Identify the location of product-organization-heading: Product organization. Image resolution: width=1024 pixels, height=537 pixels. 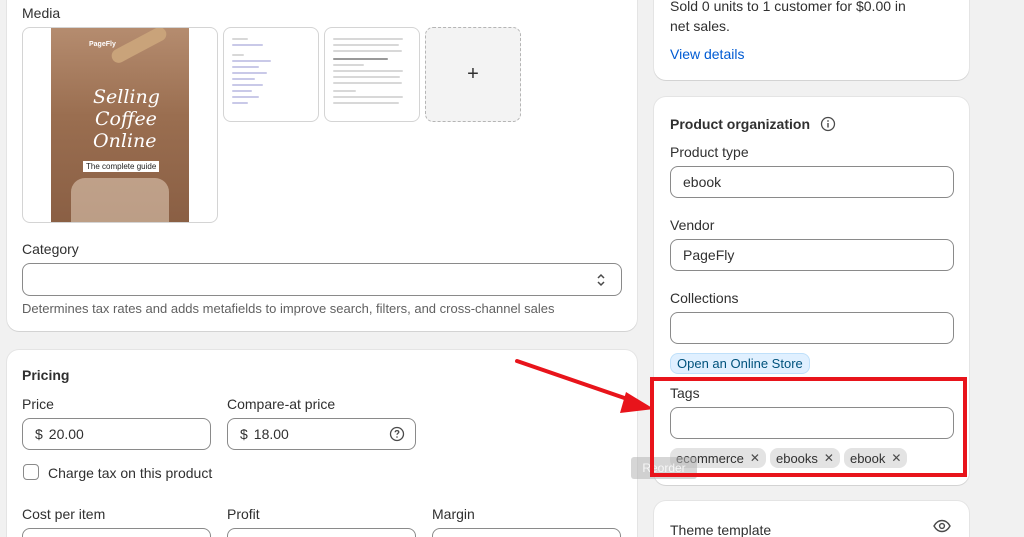
(740, 124).